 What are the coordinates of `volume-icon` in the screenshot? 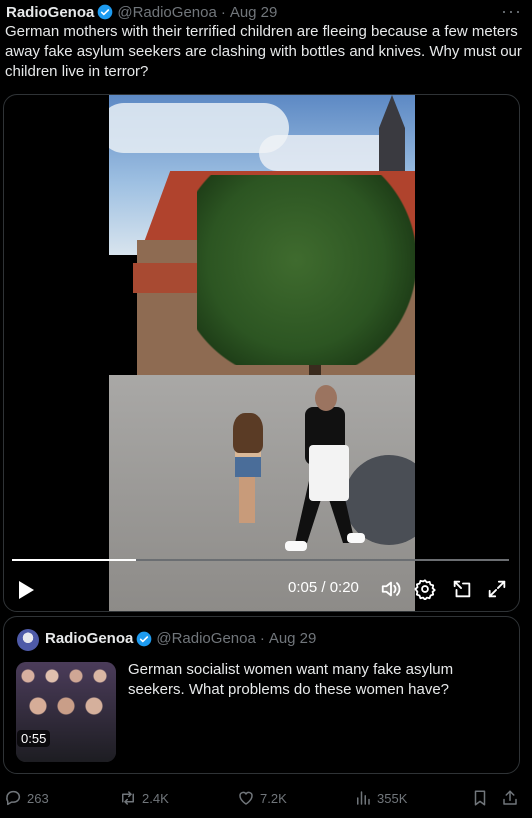 It's located at (391, 589).